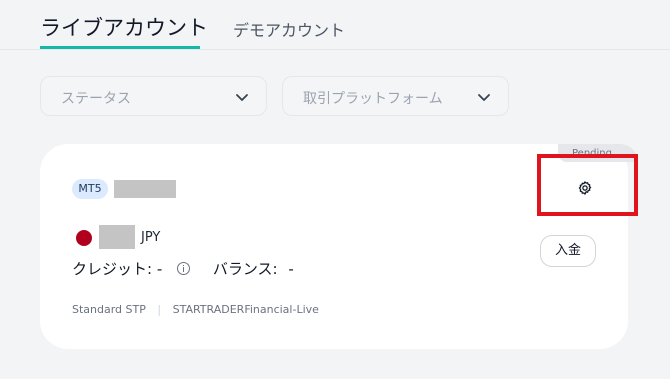  I want to click on active-tab-indicator, so click(120, 47).